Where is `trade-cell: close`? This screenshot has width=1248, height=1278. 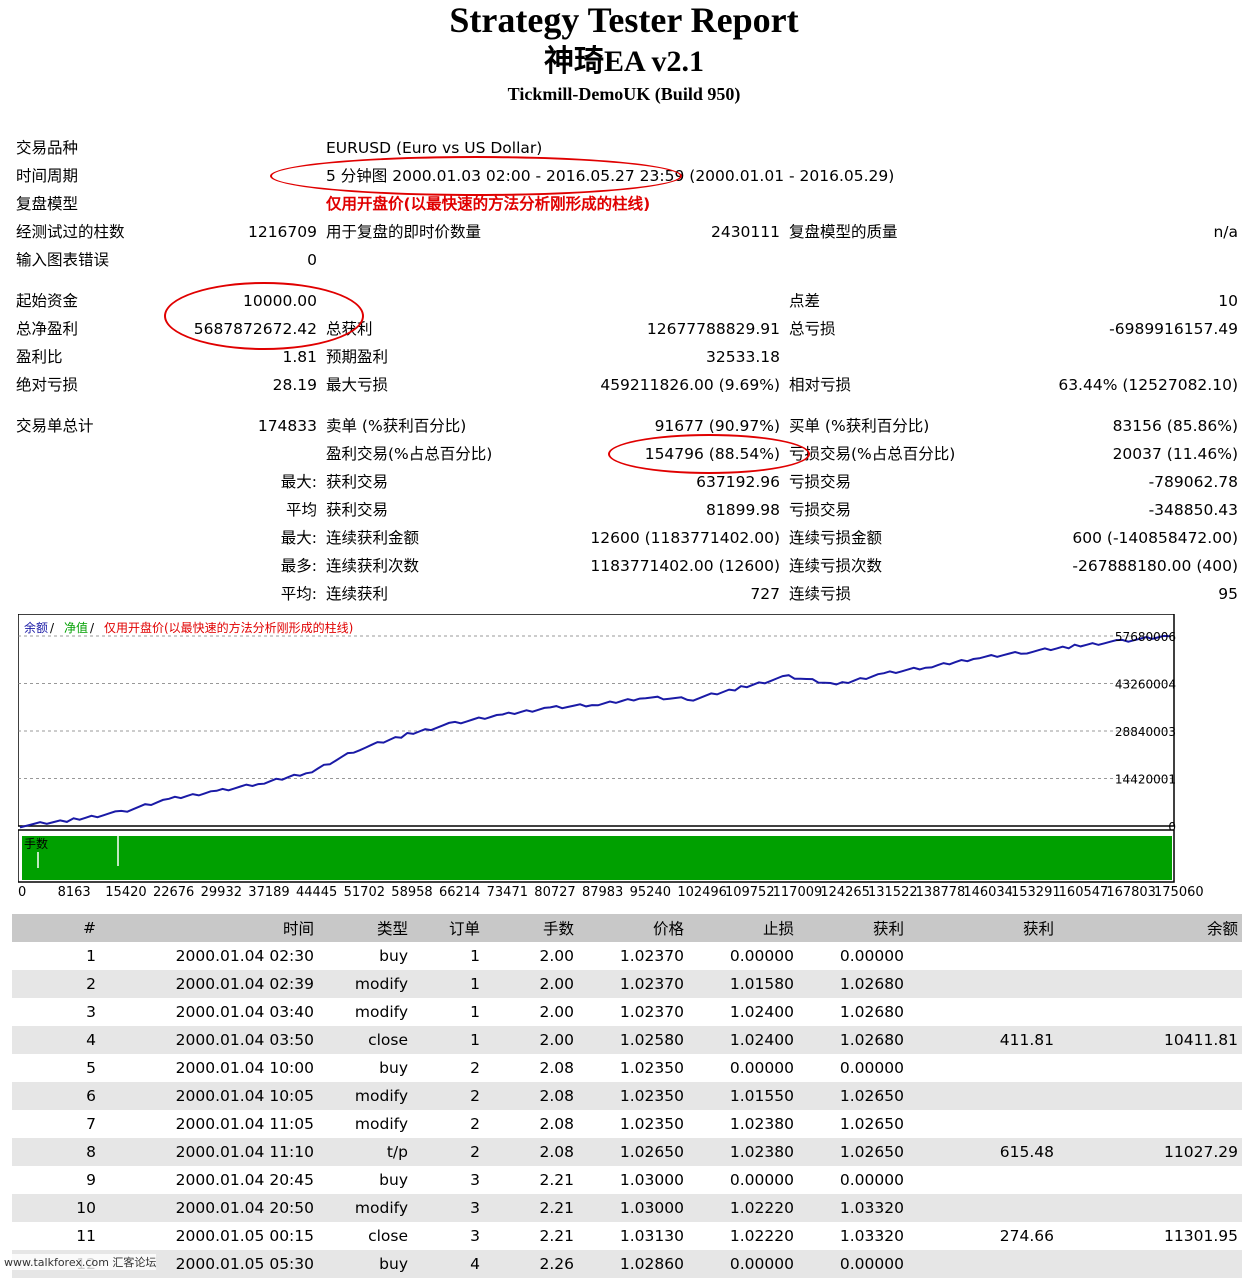
trade-cell: close is located at coordinates (388, 1236).